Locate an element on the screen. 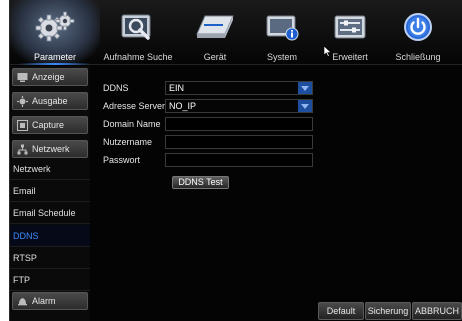 The image size is (462, 321). sidebar-item-email: Email is located at coordinates (50, 191).